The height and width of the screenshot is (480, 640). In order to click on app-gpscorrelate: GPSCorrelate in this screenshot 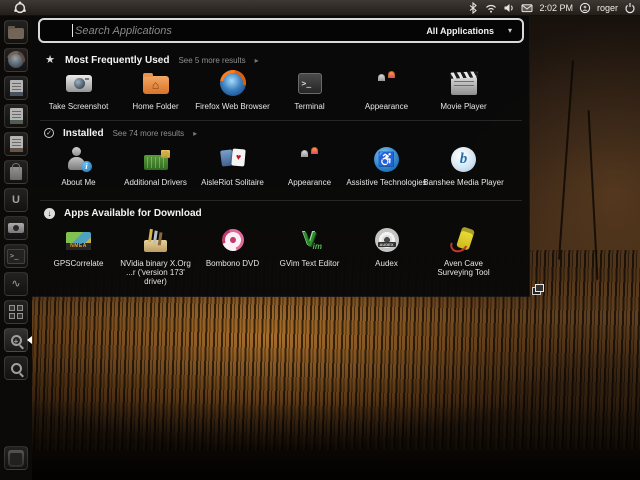, I will do `click(78, 255)`.